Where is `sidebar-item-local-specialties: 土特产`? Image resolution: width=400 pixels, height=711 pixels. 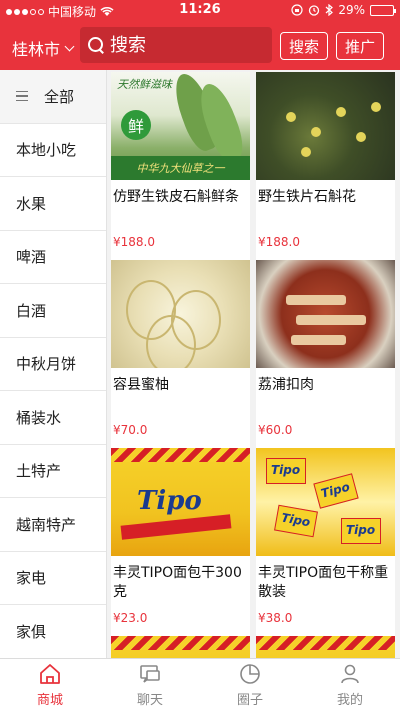
sidebar-item-local-specialties: 土特产 is located at coordinates (53, 471).